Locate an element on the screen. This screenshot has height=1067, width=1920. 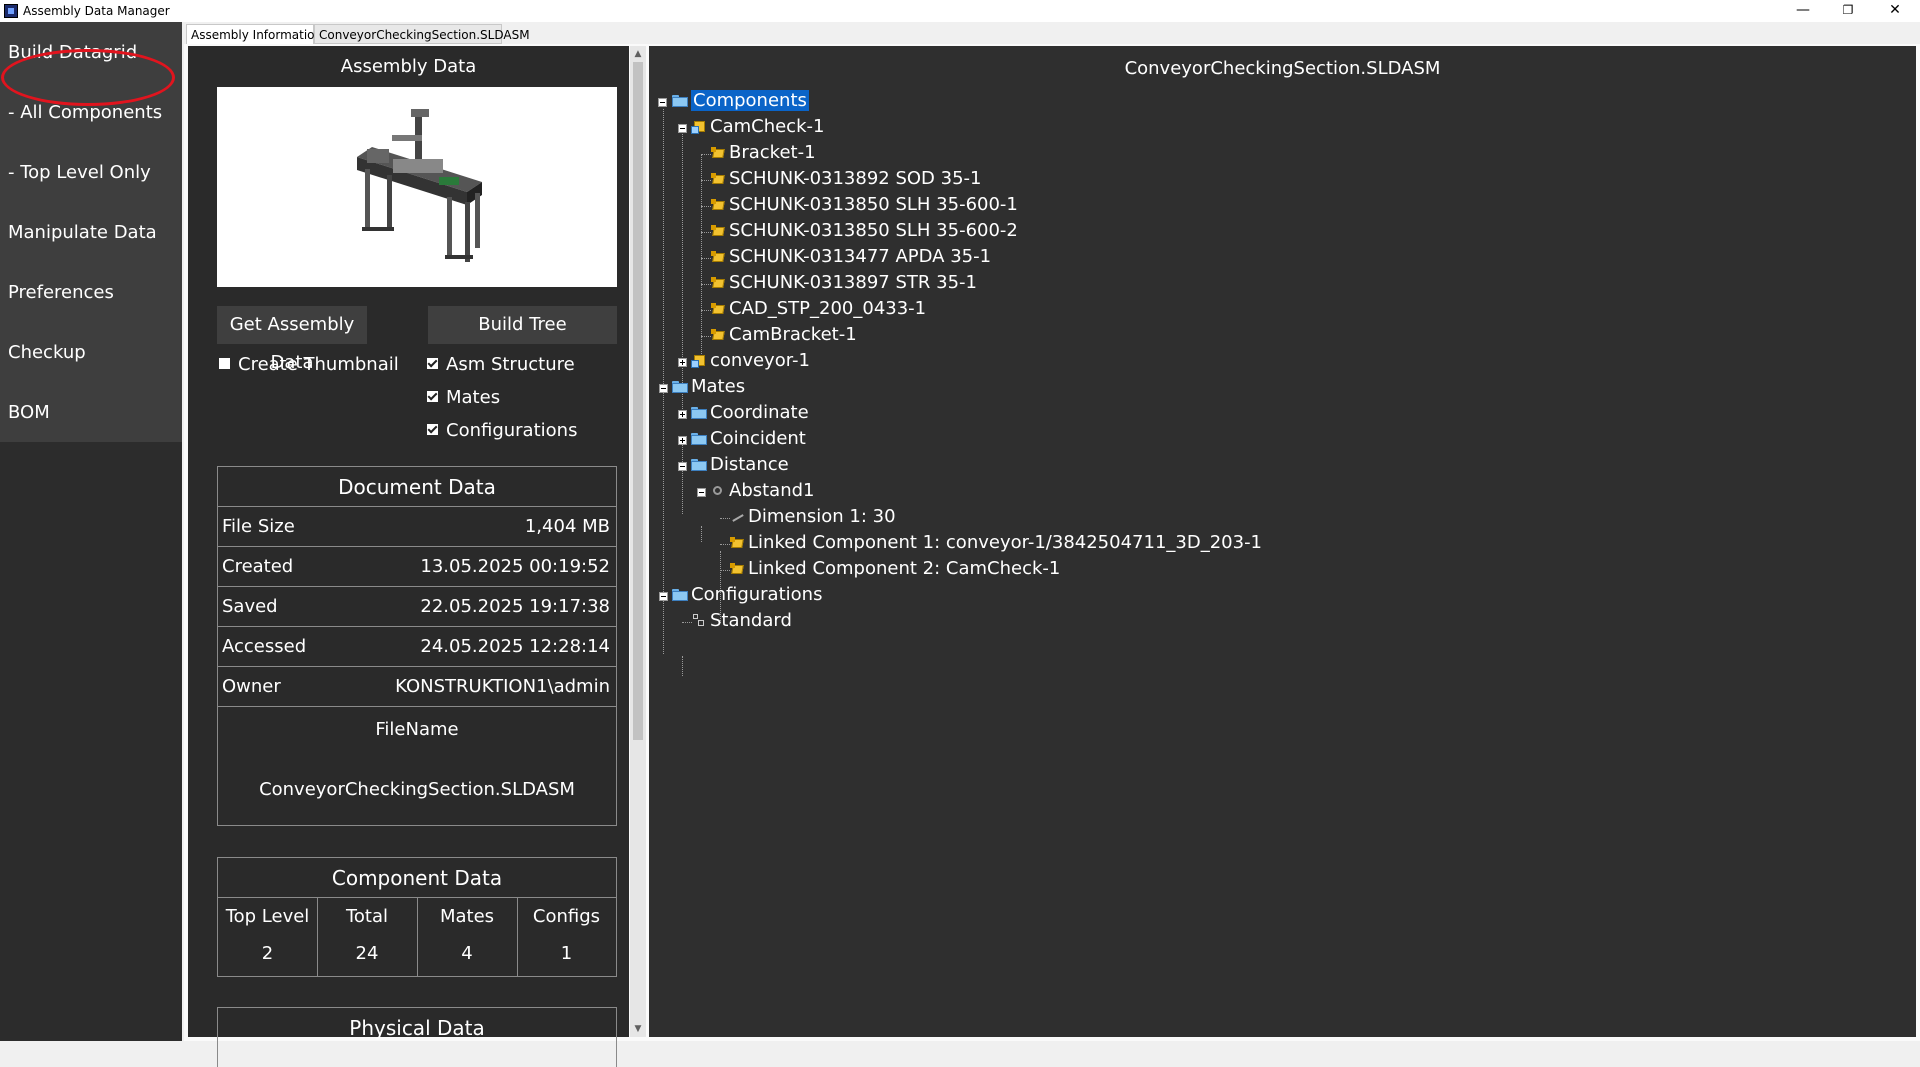
table-row: Created 13.05.2025 00:19:52 is located at coordinates (417, 567).